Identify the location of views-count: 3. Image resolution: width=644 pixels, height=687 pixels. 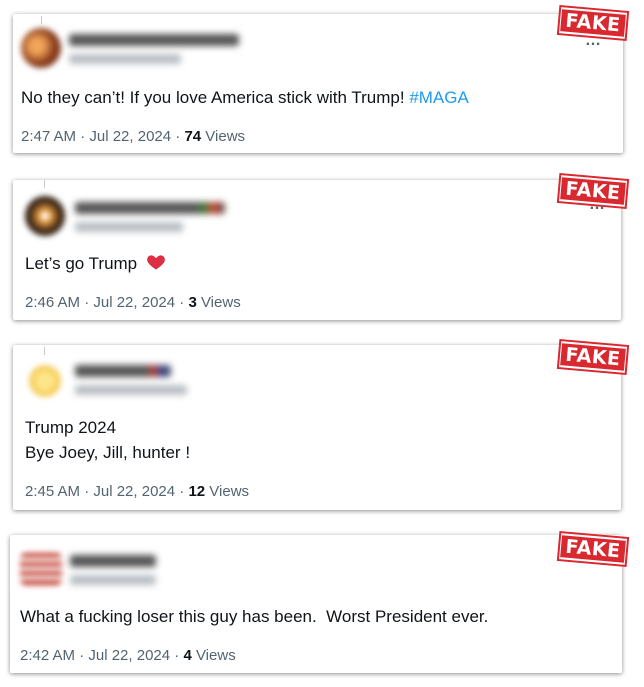
(192, 302).